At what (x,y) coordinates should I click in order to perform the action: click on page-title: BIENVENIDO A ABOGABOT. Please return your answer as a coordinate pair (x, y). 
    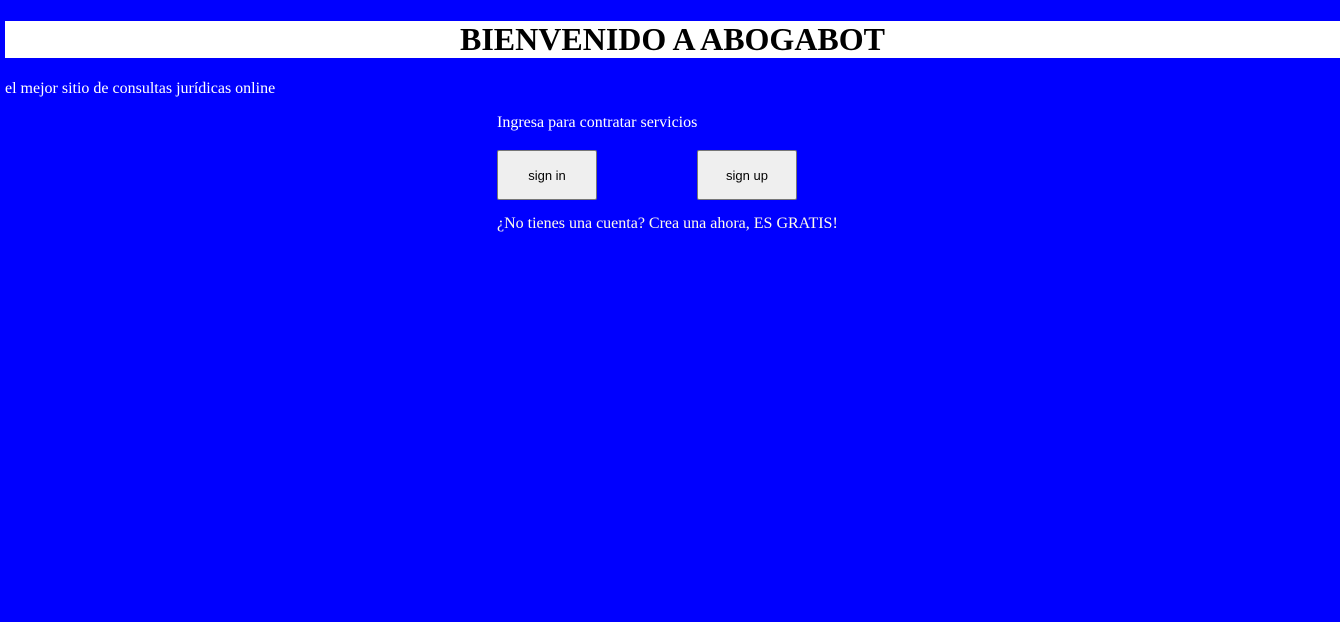
    Looking at the image, I should click on (672, 39).